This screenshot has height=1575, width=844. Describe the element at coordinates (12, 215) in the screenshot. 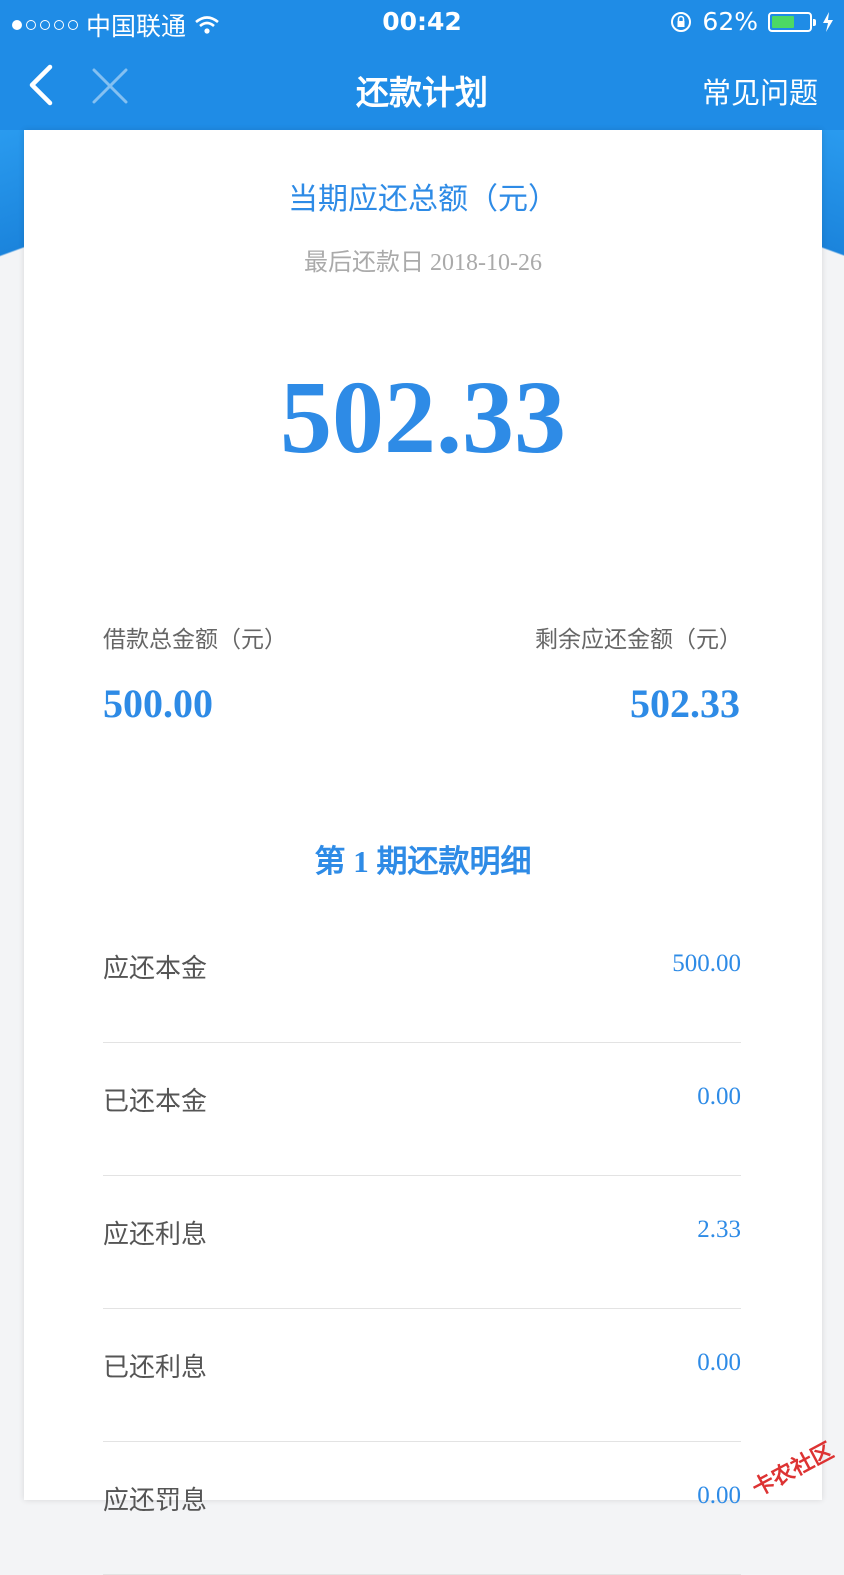

I see `header-decoration-left` at that location.